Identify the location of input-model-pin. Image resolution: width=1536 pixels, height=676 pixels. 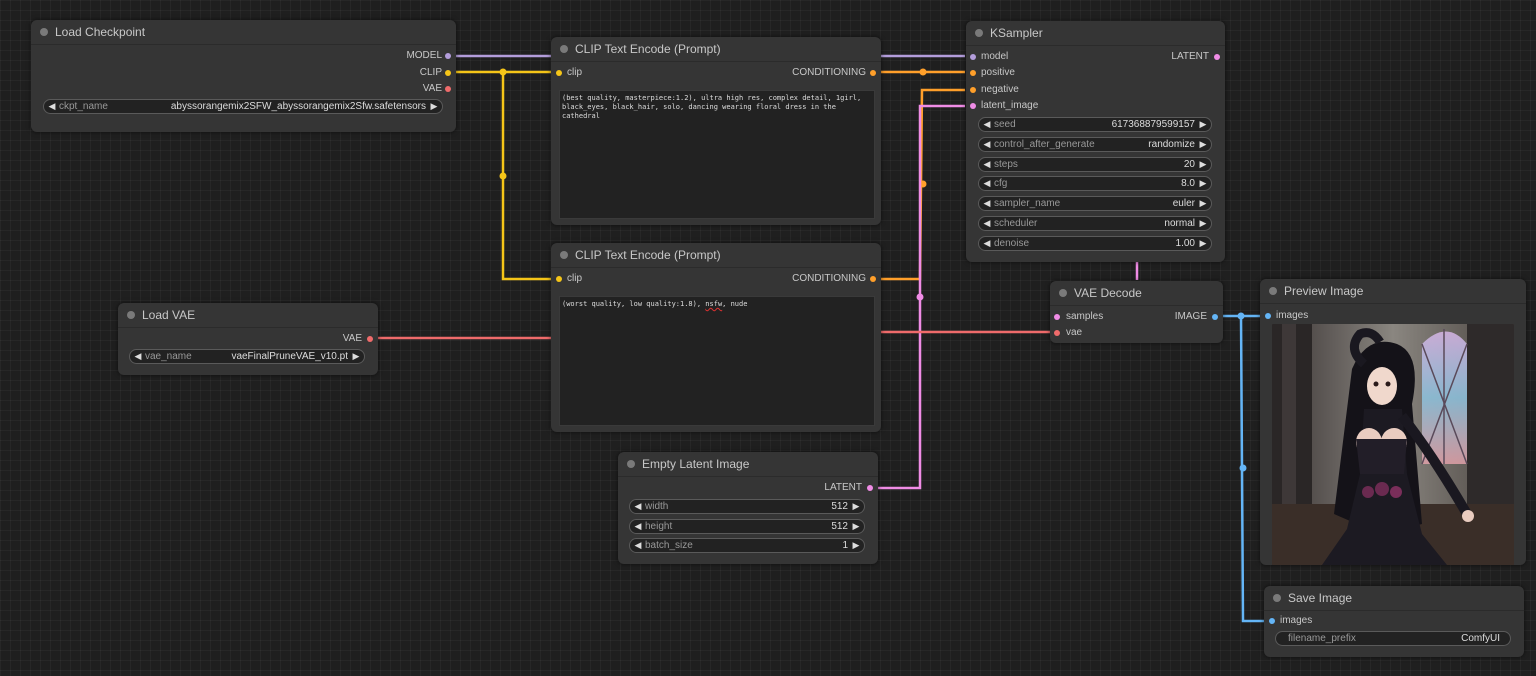
(973, 57).